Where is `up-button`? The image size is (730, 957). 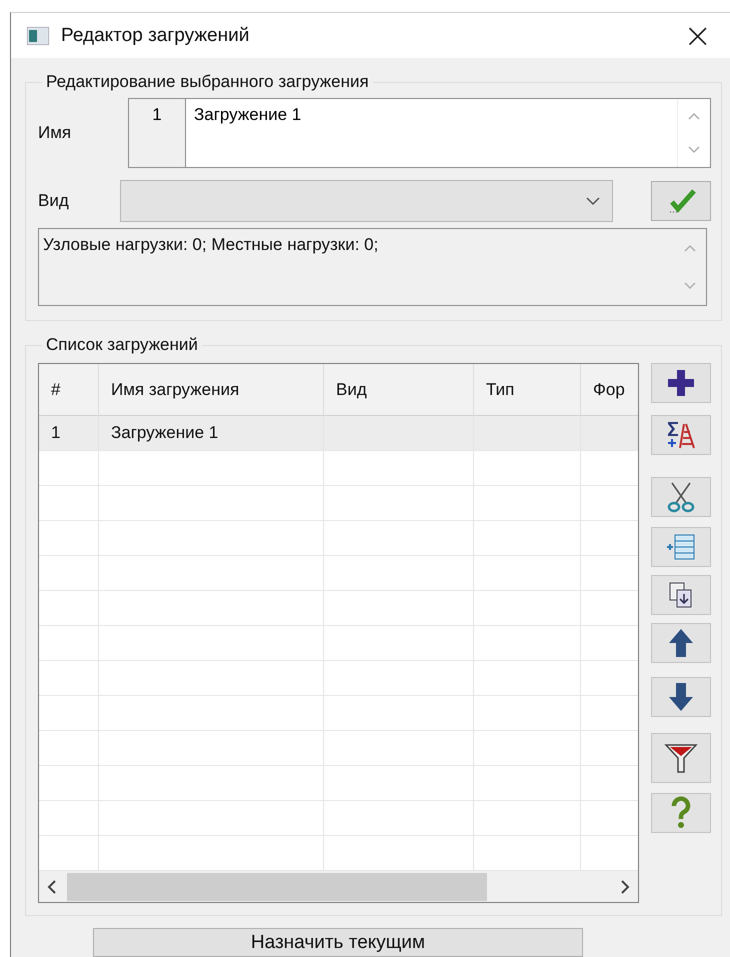
up-button is located at coordinates (681, 643).